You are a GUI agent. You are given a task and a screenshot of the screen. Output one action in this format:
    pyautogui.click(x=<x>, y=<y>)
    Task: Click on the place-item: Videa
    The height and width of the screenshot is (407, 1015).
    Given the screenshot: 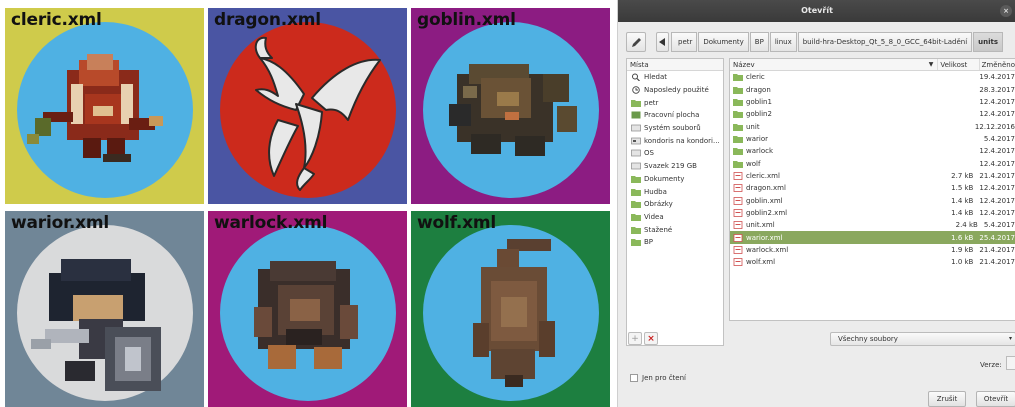 What is the action you would take?
    pyautogui.click(x=675, y=217)
    